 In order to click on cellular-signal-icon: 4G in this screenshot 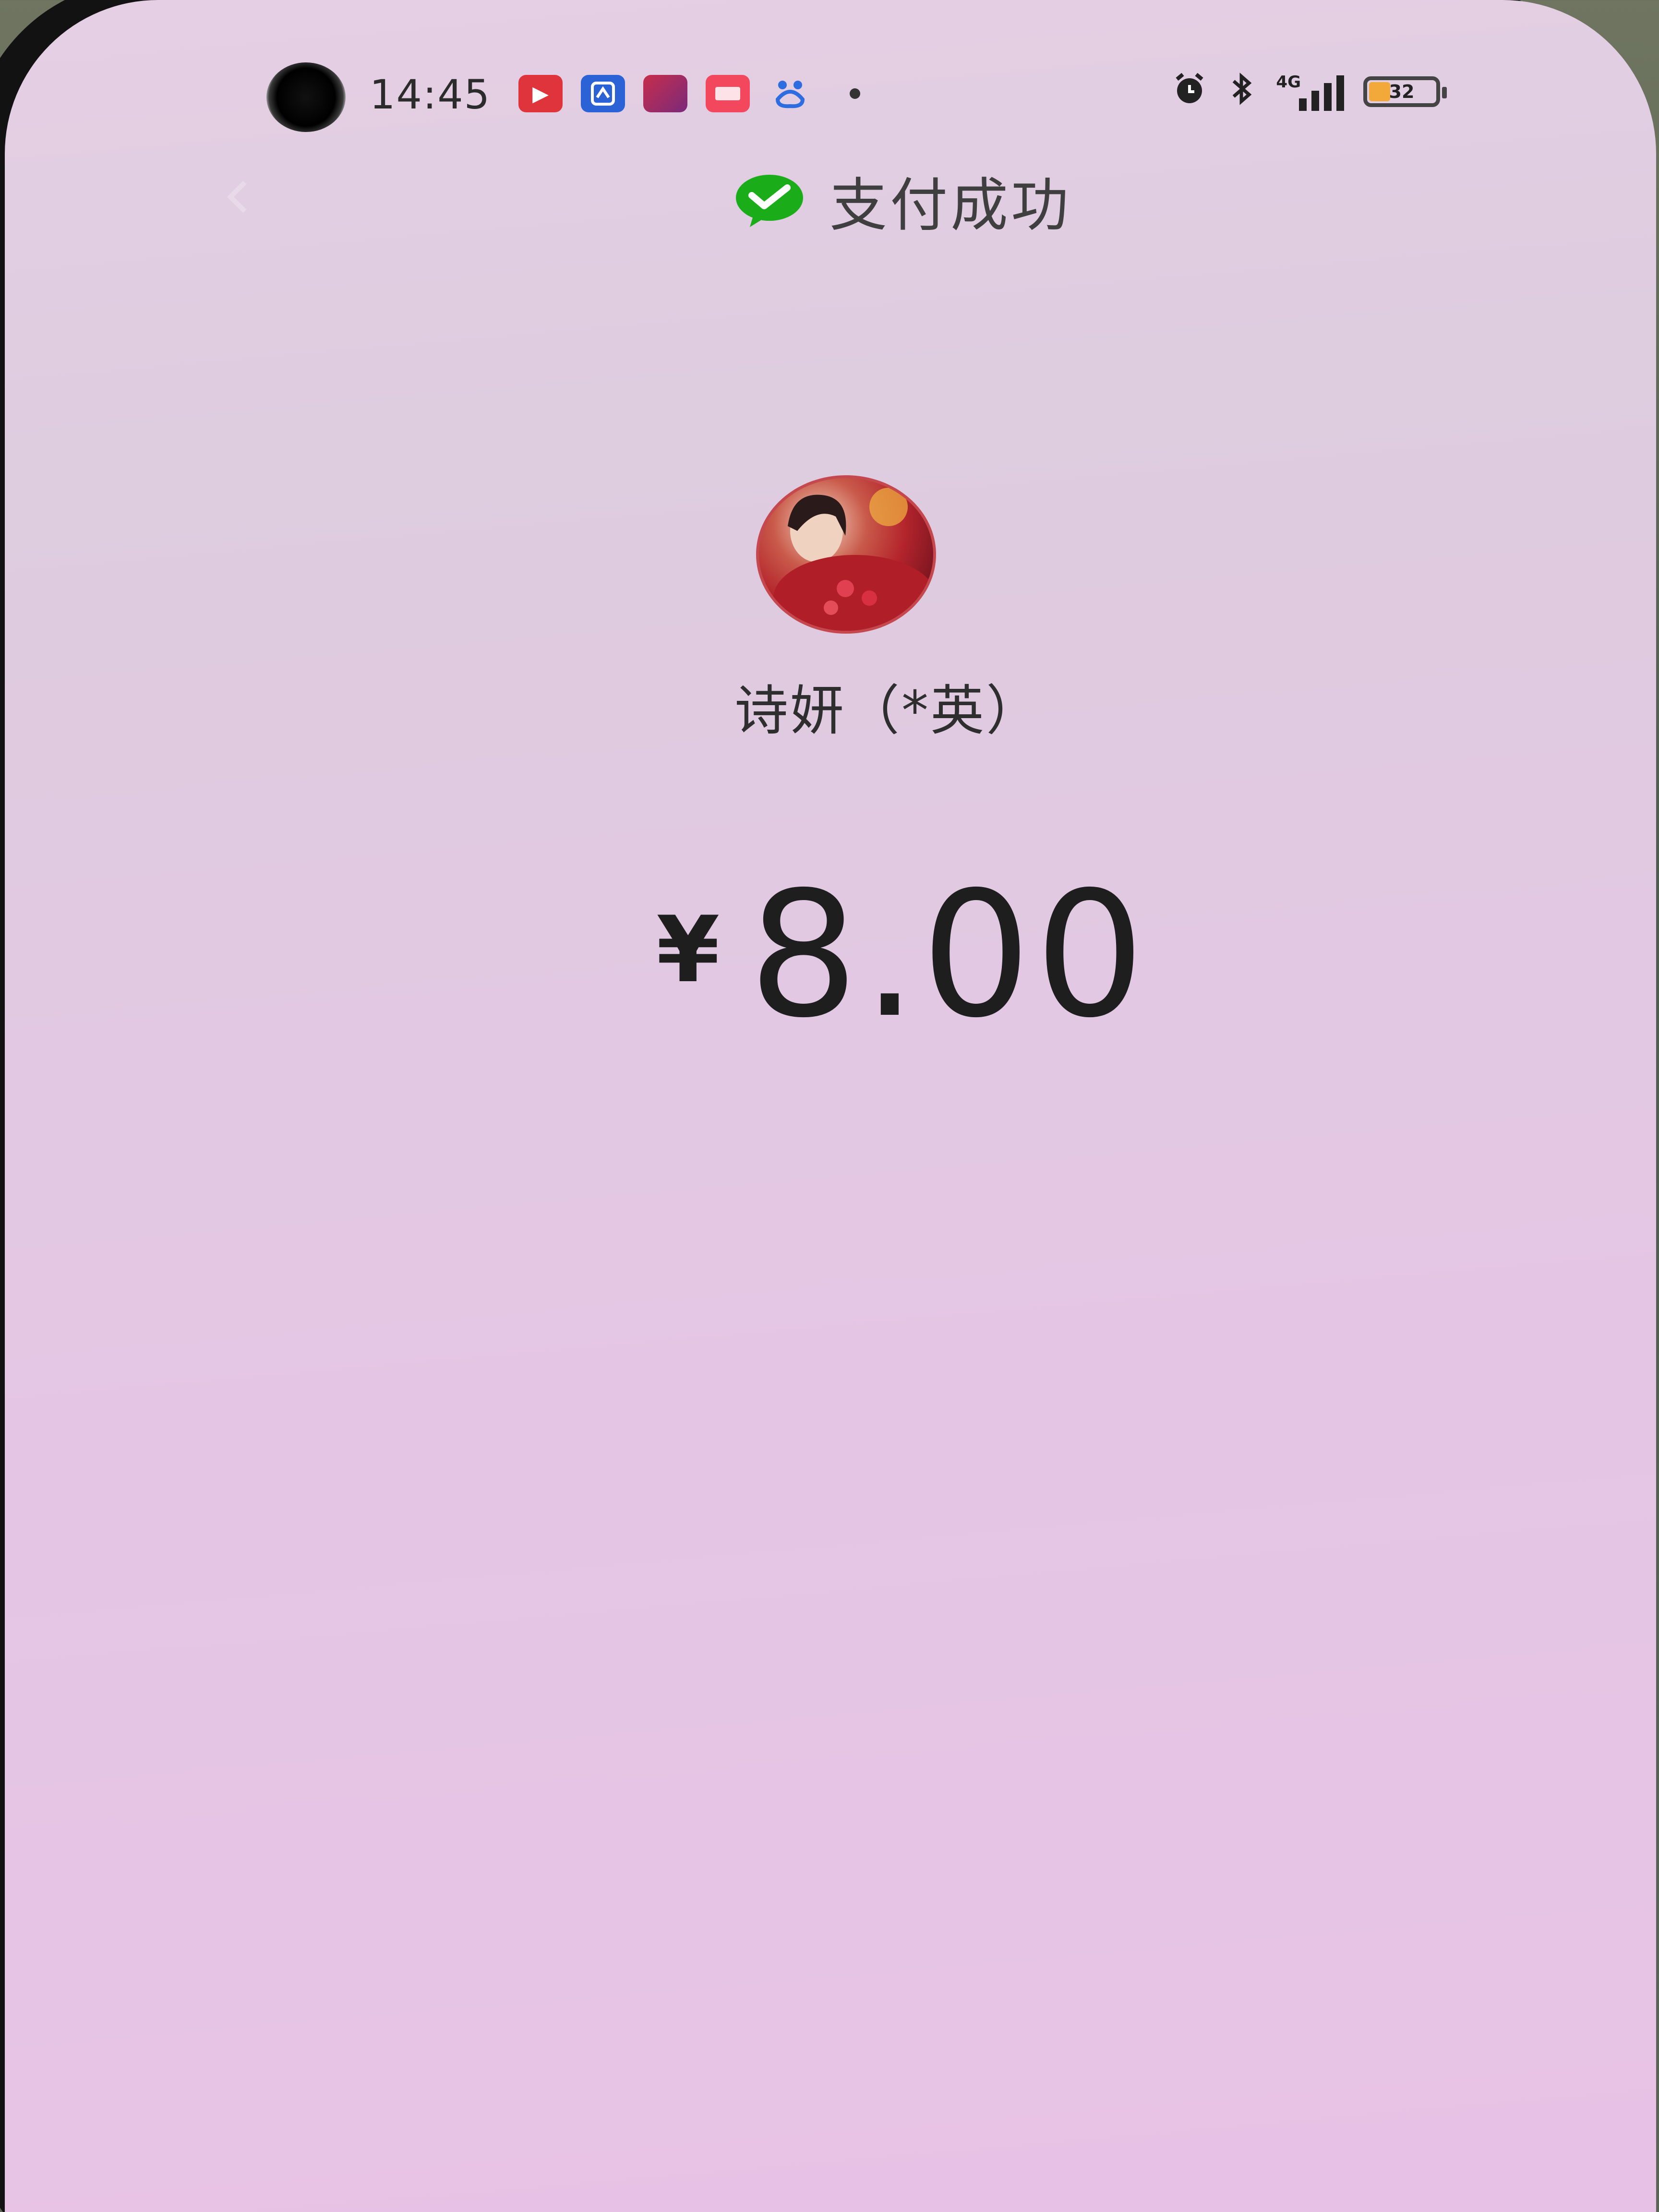, I will do `click(1310, 92)`.